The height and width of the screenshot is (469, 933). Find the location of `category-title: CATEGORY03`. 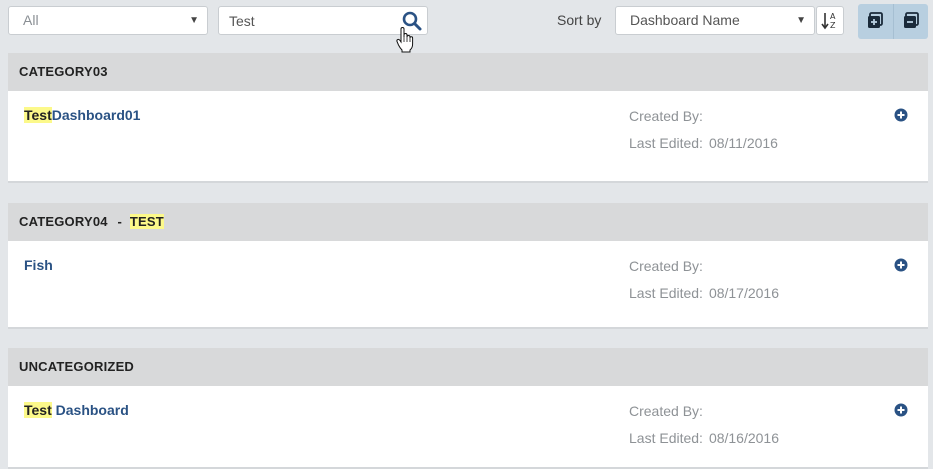

category-title: CATEGORY03 is located at coordinates (63, 71).